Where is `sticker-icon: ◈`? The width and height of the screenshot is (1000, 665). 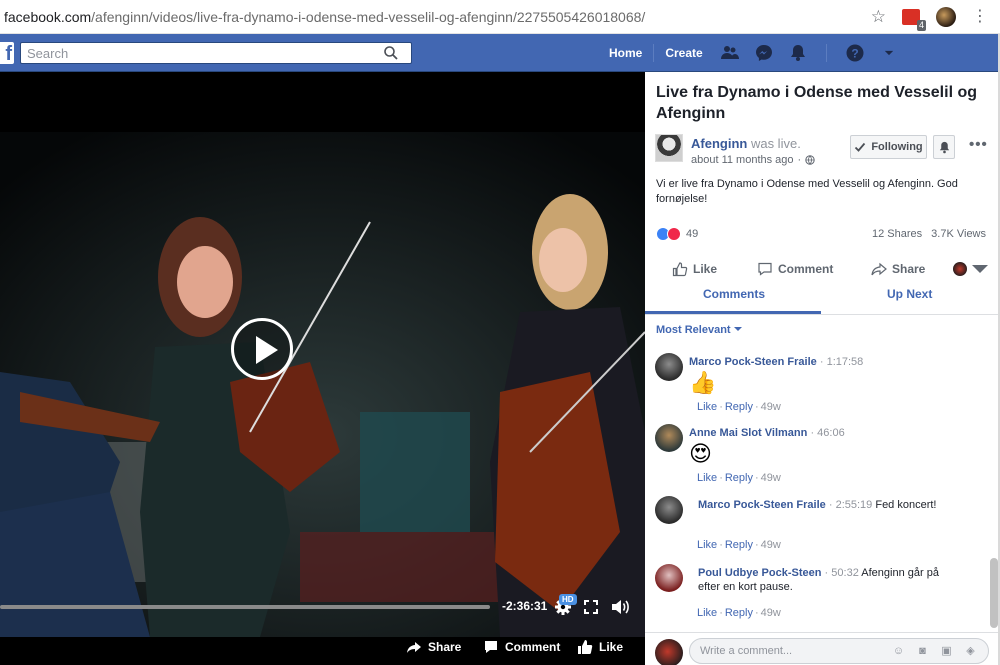 sticker-icon: ◈ is located at coordinates (970, 650).